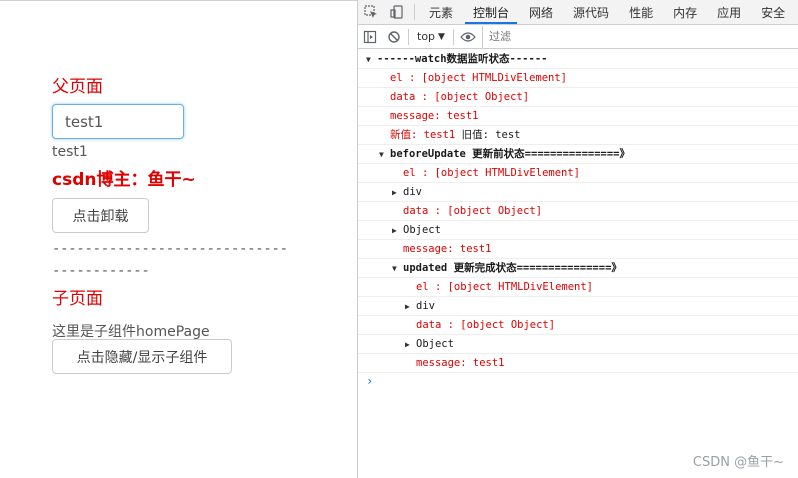  Describe the element at coordinates (441, 36) in the screenshot. I see `chevron-down-icon: ▼` at that location.